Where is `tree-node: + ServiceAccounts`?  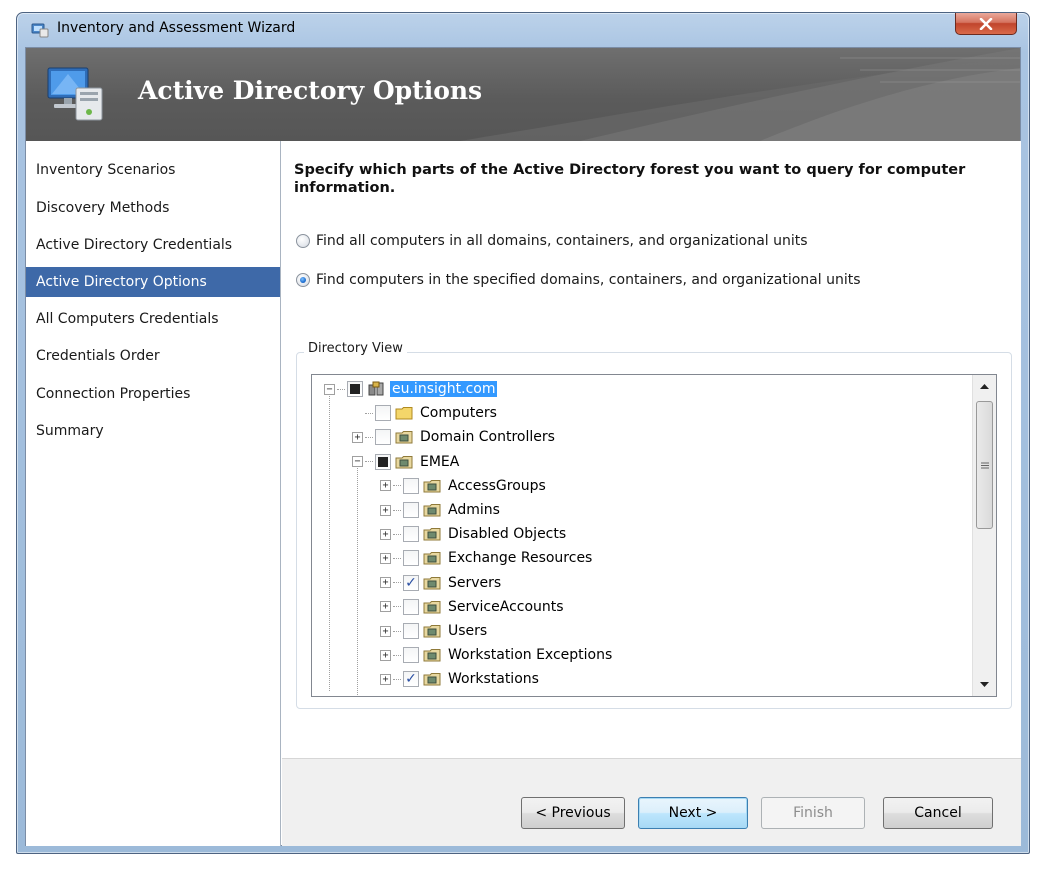
tree-node: + ServiceAccounts is located at coordinates (473, 607).